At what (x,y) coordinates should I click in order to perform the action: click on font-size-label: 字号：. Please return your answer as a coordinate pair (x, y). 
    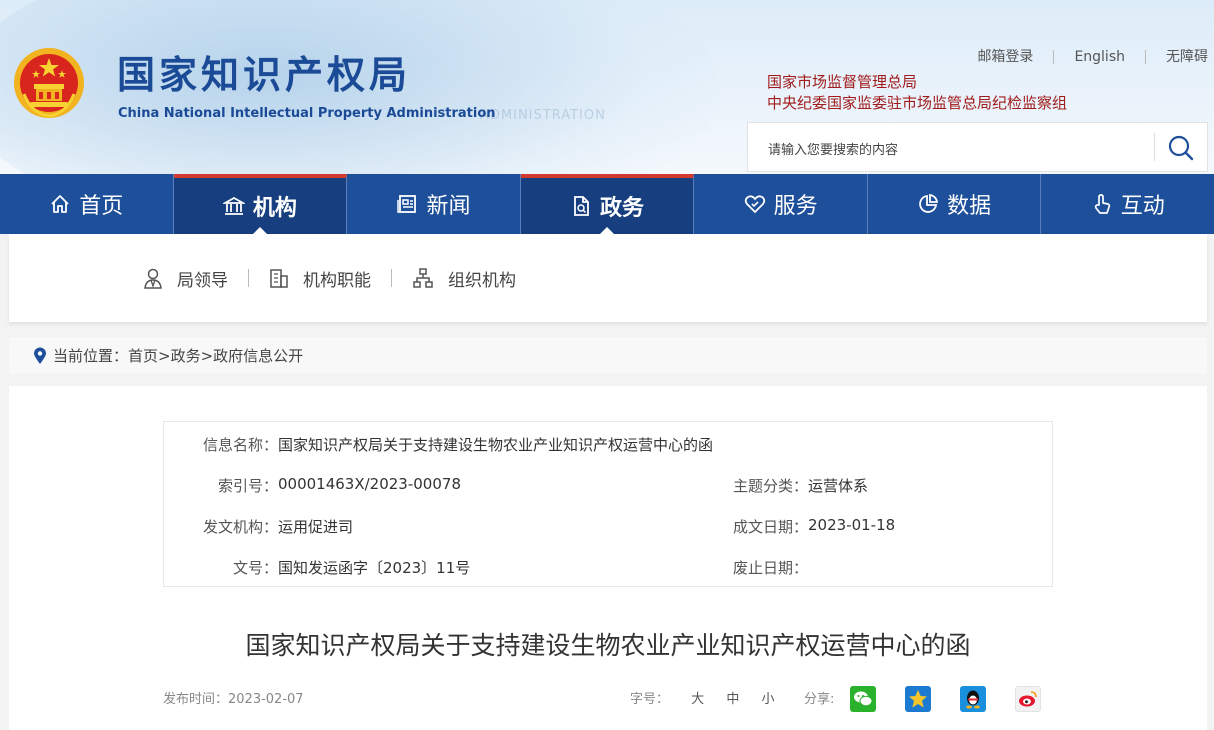
    Looking at the image, I should click on (650, 699).